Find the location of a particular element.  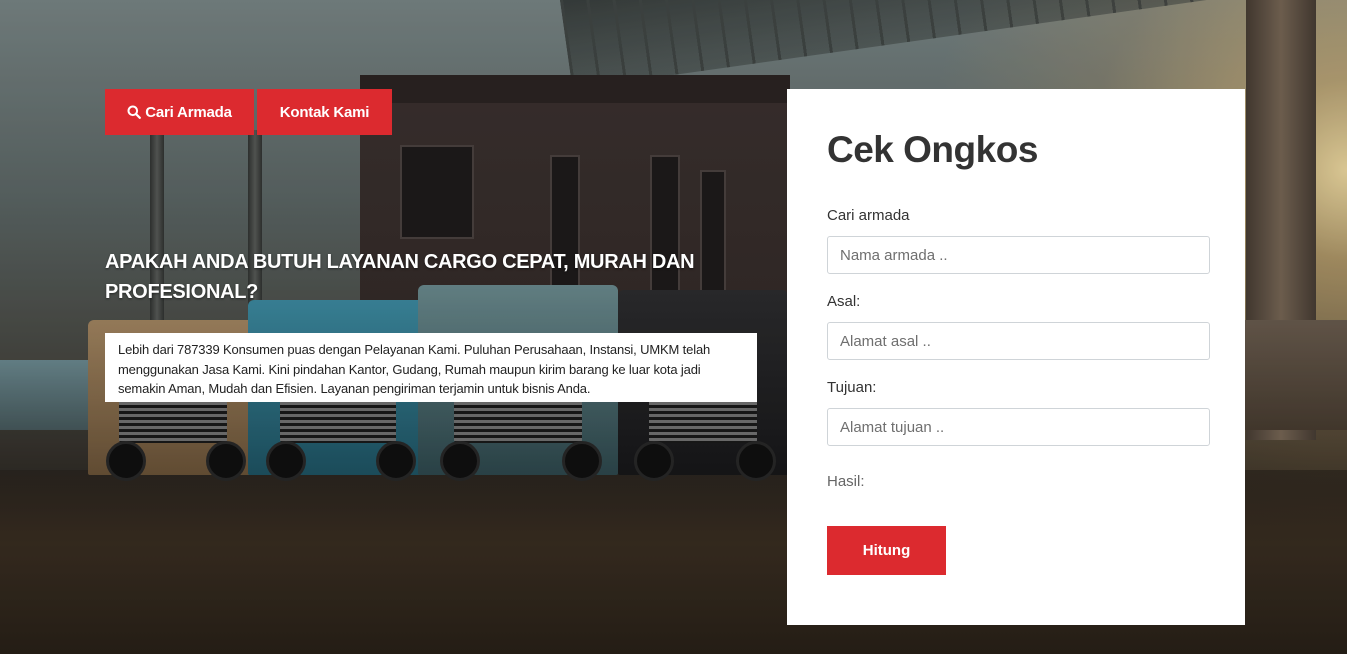

kontak-kami-button: Kontak Kami is located at coordinates (324, 112).